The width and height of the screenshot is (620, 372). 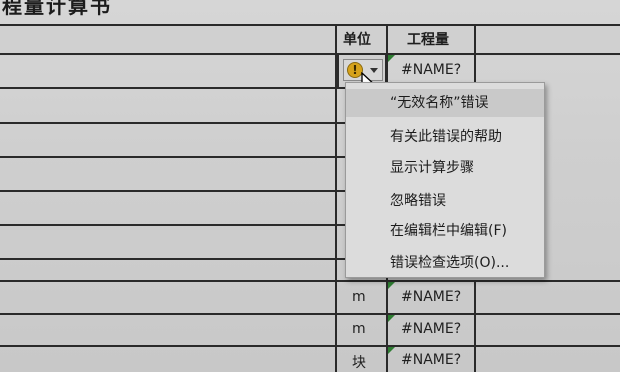 What do you see at coordinates (445, 168) in the screenshot?
I see `menu-item-show-calculation-steps: 显示计算步骤` at bounding box center [445, 168].